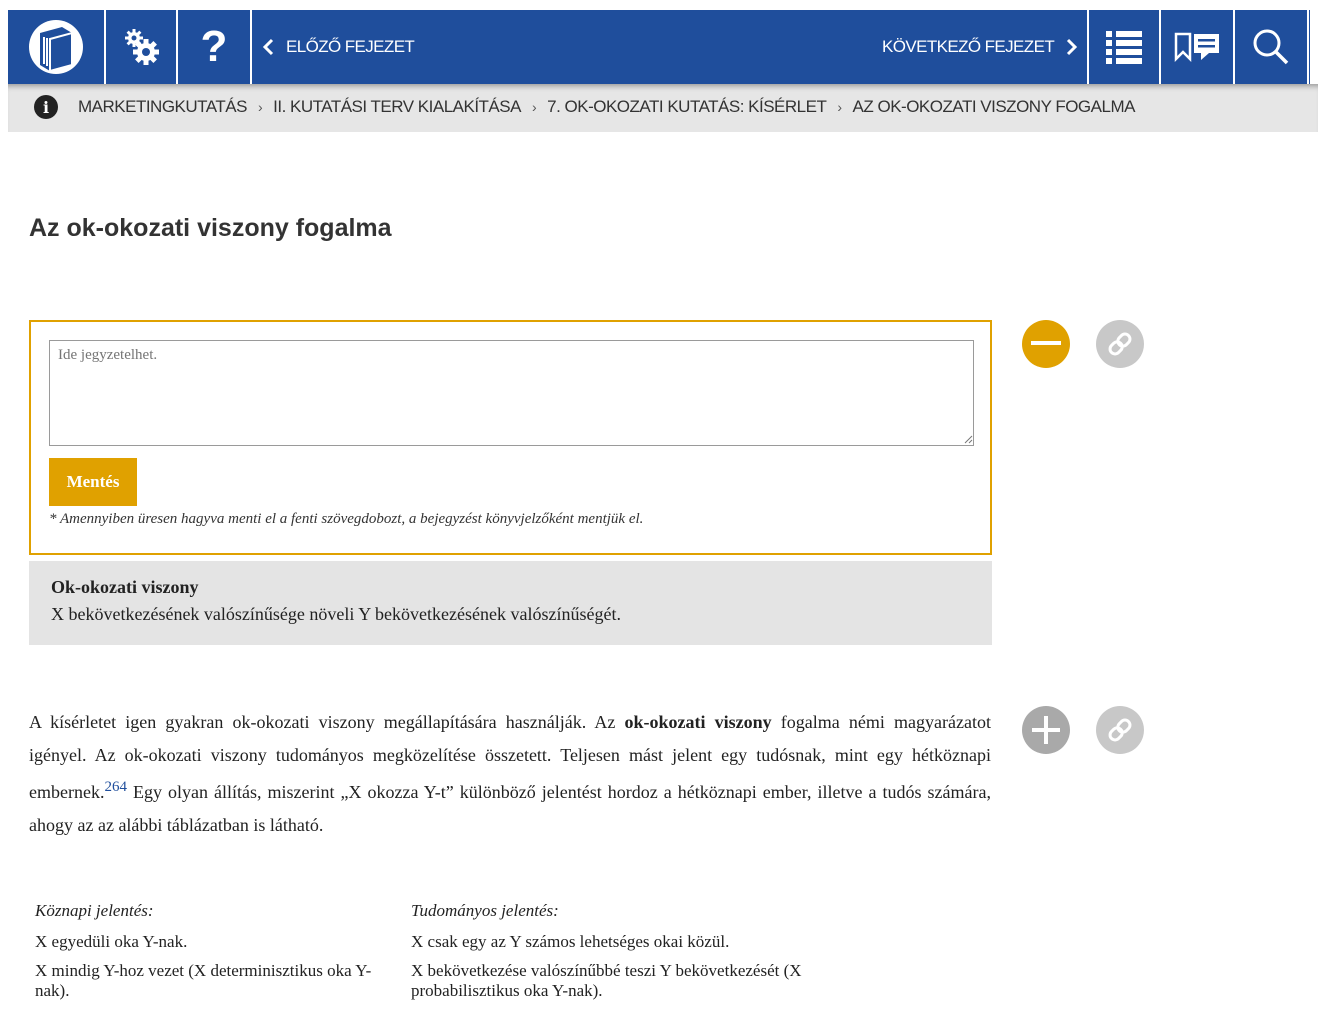 Image resolution: width=1318 pixels, height=1023 pixels. I want to click on plus-icon, so click(1046, 730).